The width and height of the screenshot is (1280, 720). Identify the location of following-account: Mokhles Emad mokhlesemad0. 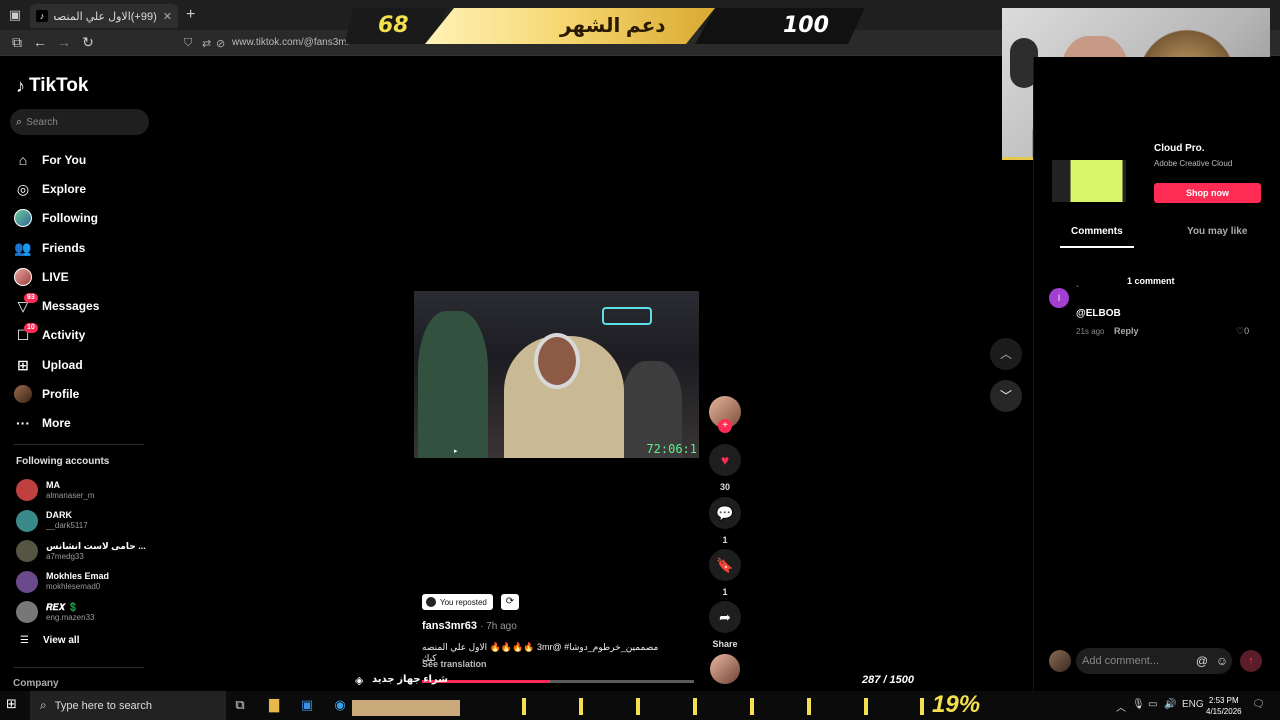
(88, 582).